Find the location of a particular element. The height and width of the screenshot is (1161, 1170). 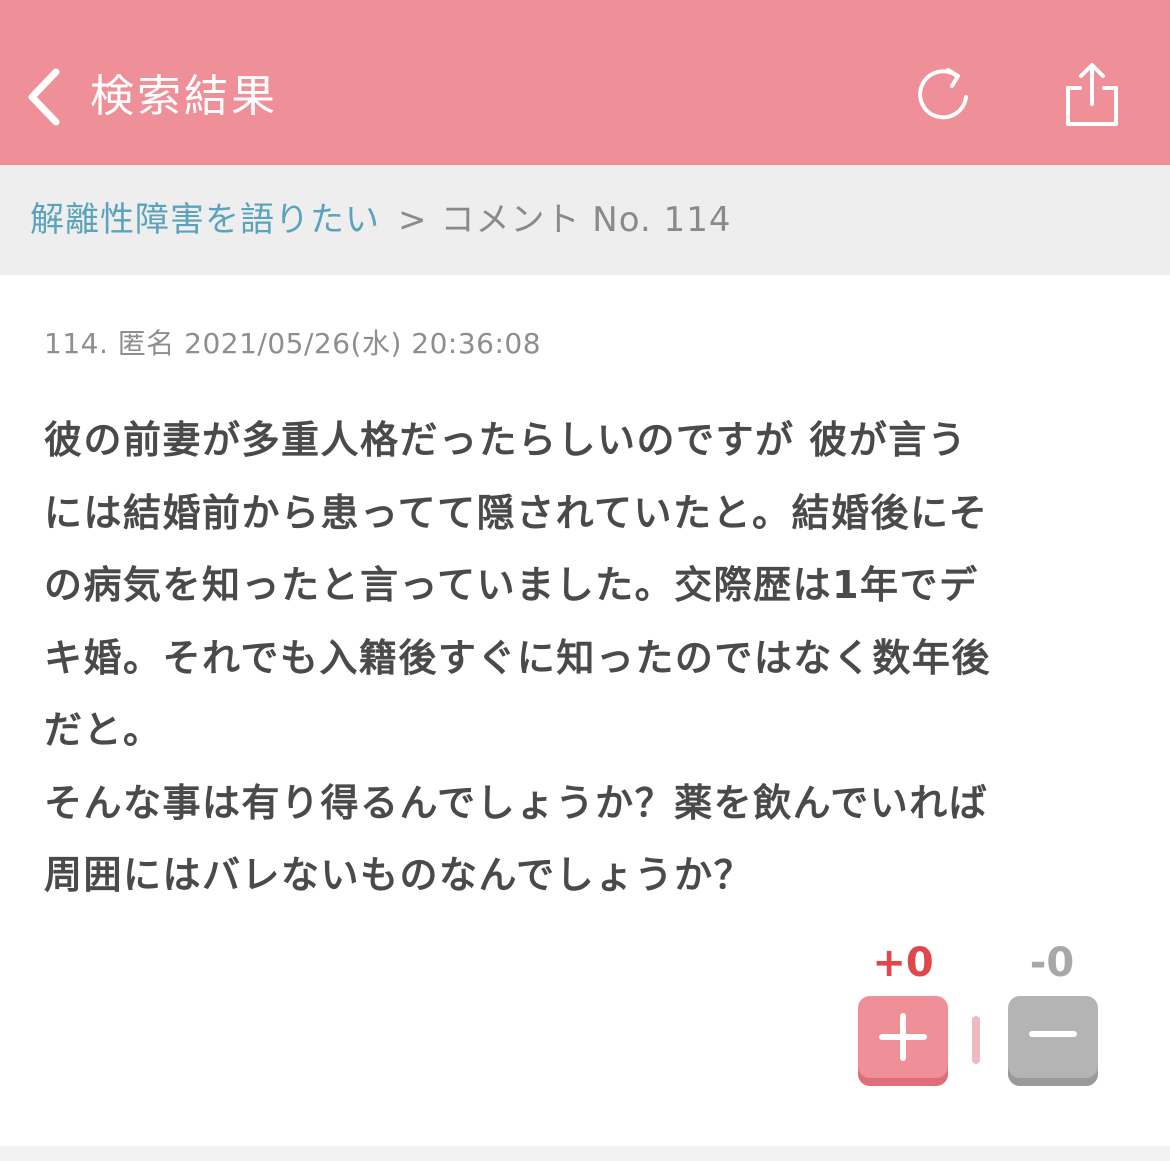

back-button is located at coordinates (45, 97).